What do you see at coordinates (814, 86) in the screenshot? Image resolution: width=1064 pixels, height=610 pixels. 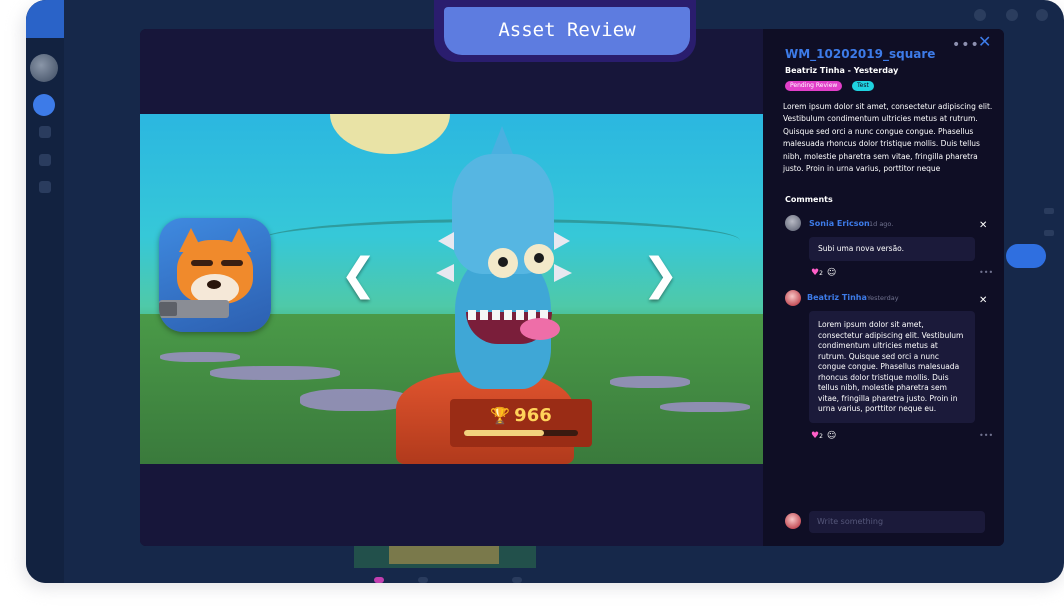 I see `tag-pending-review: Pending Review` at bounding box center [814, 86].